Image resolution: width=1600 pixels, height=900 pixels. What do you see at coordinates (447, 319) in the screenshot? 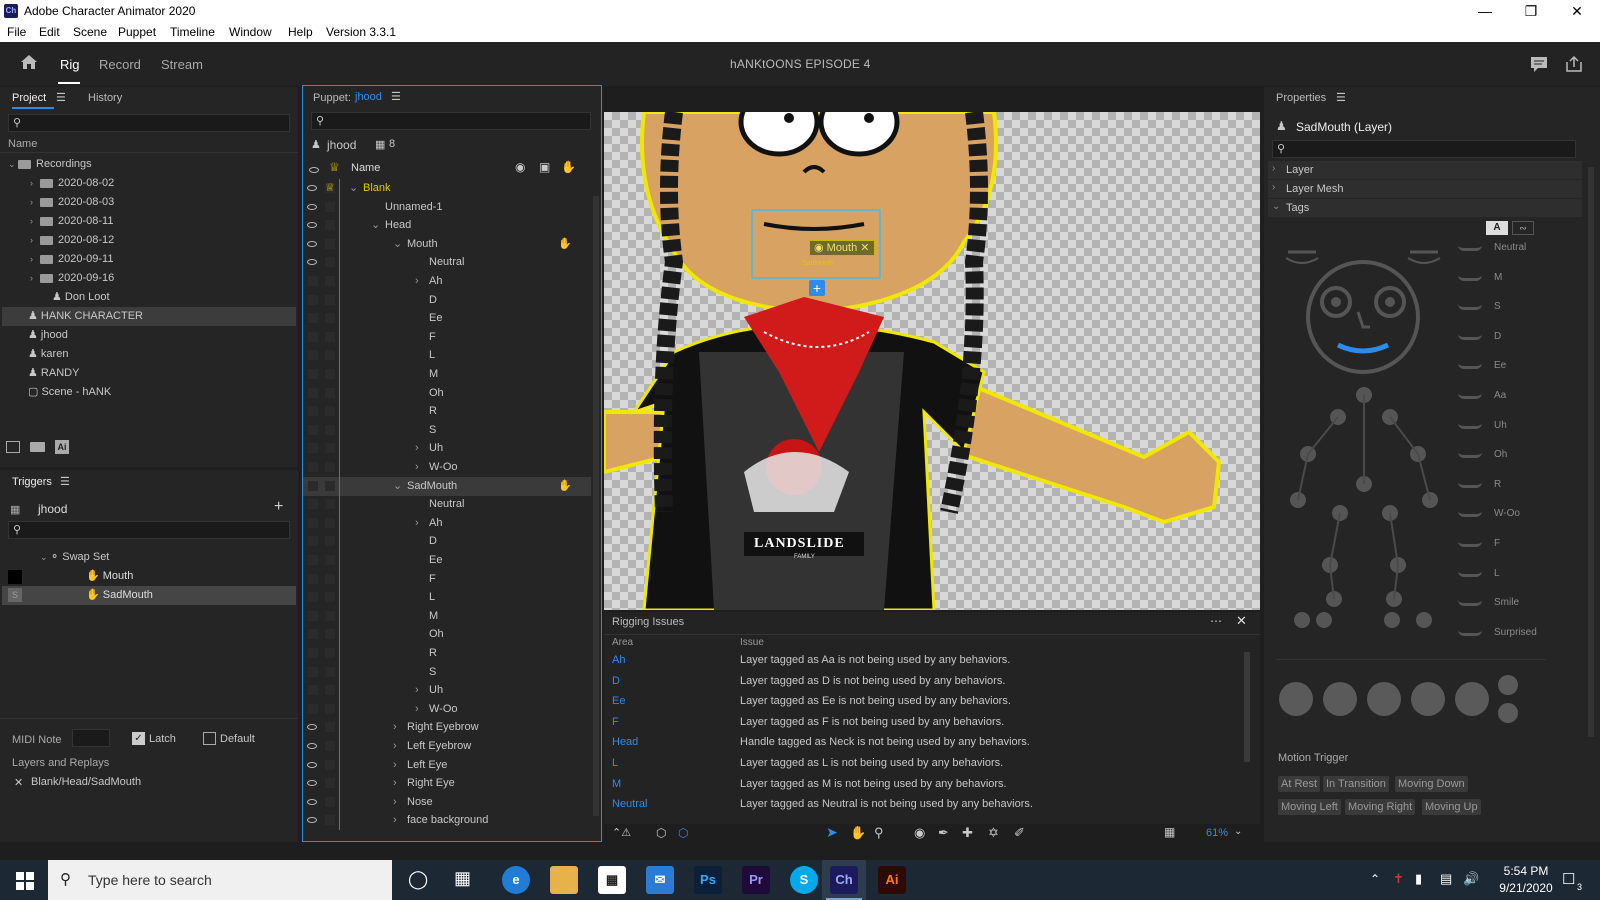
I see `layer-row: Ee` at bounding box center [447, 319].